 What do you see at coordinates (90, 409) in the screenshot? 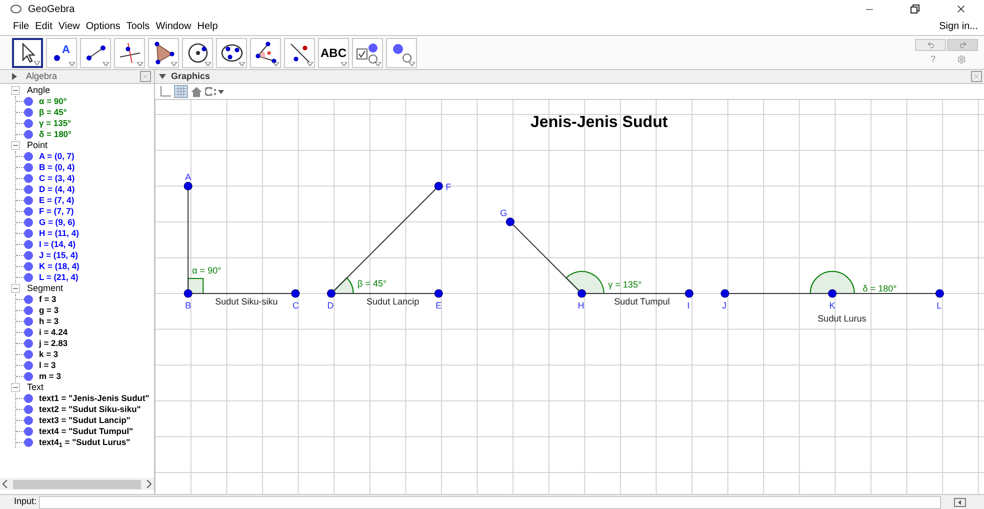
I see `object-entry: text2 = "Sudut Siku-siku"` at bounding box center [90, 409].